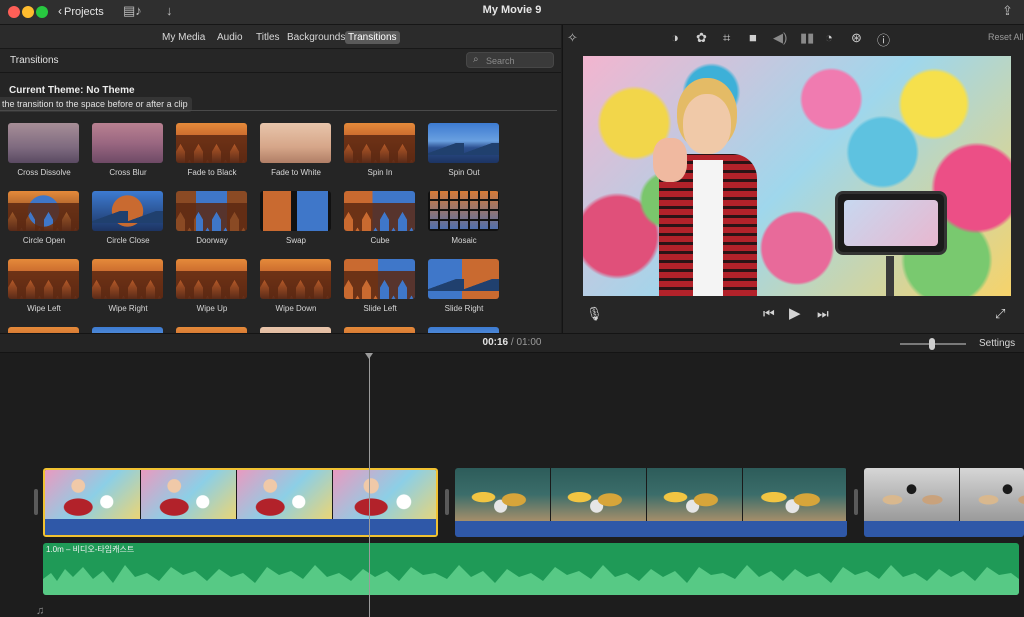 Image resolution: width=1024 pixels, height=617 pixels. Describe the element at coordinates (372, 37) in the screenshot. I see `tab-transitions: Transitions` at that location.